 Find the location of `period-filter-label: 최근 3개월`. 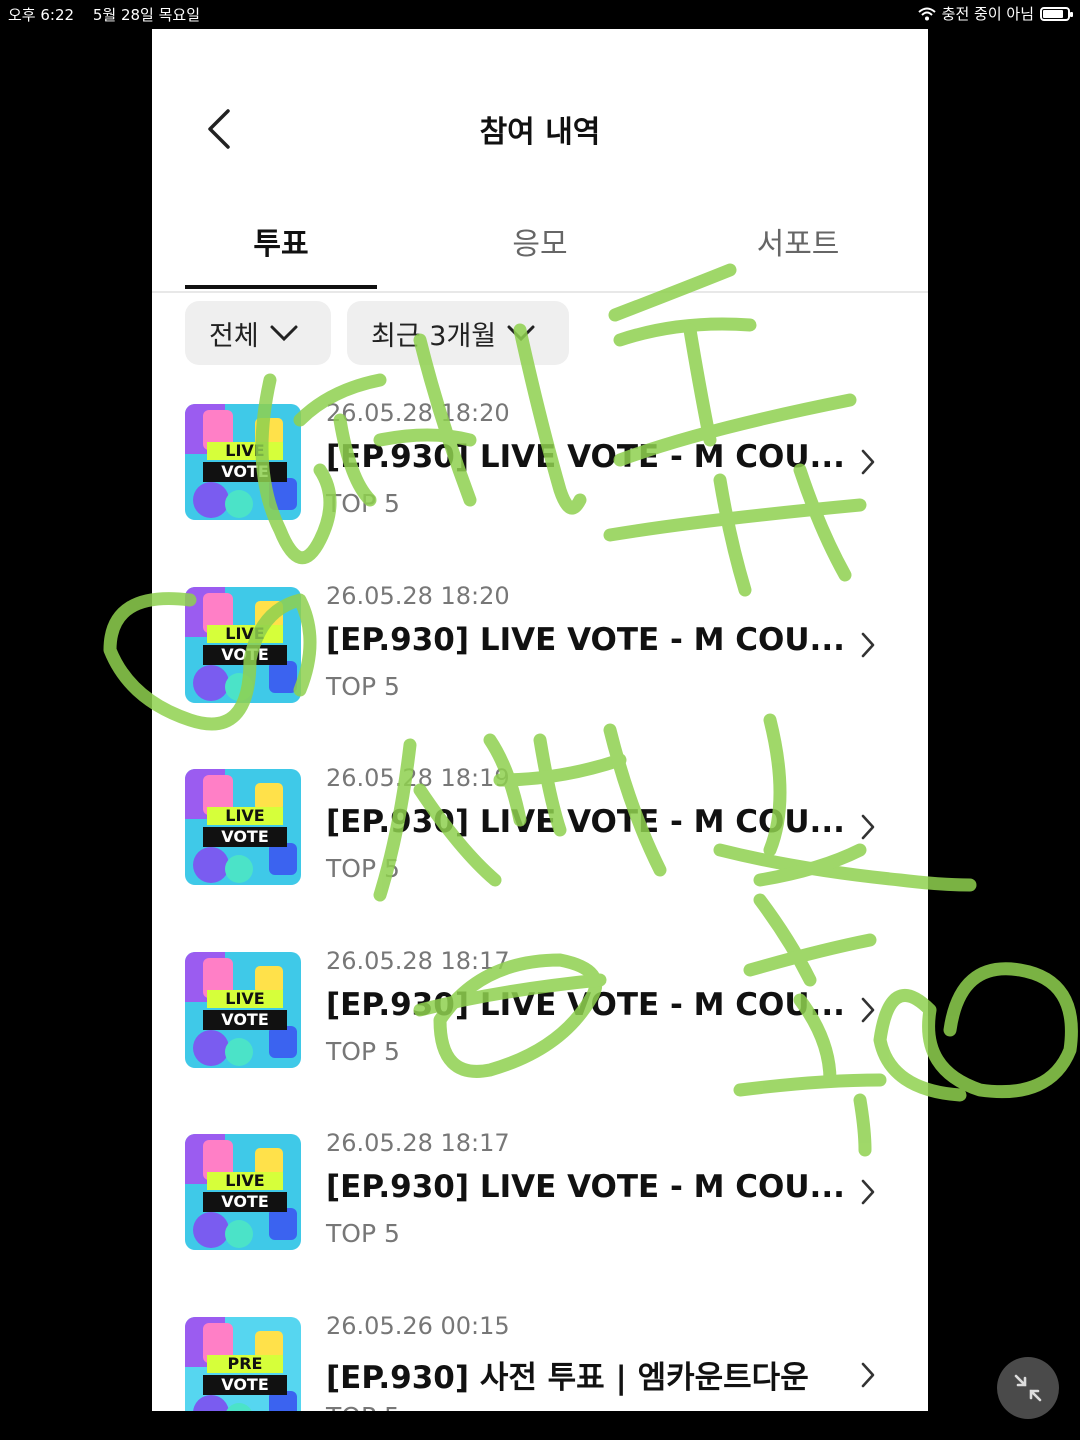

period-filter-label: 최근 3개월 is located at coordinates (434, 336).